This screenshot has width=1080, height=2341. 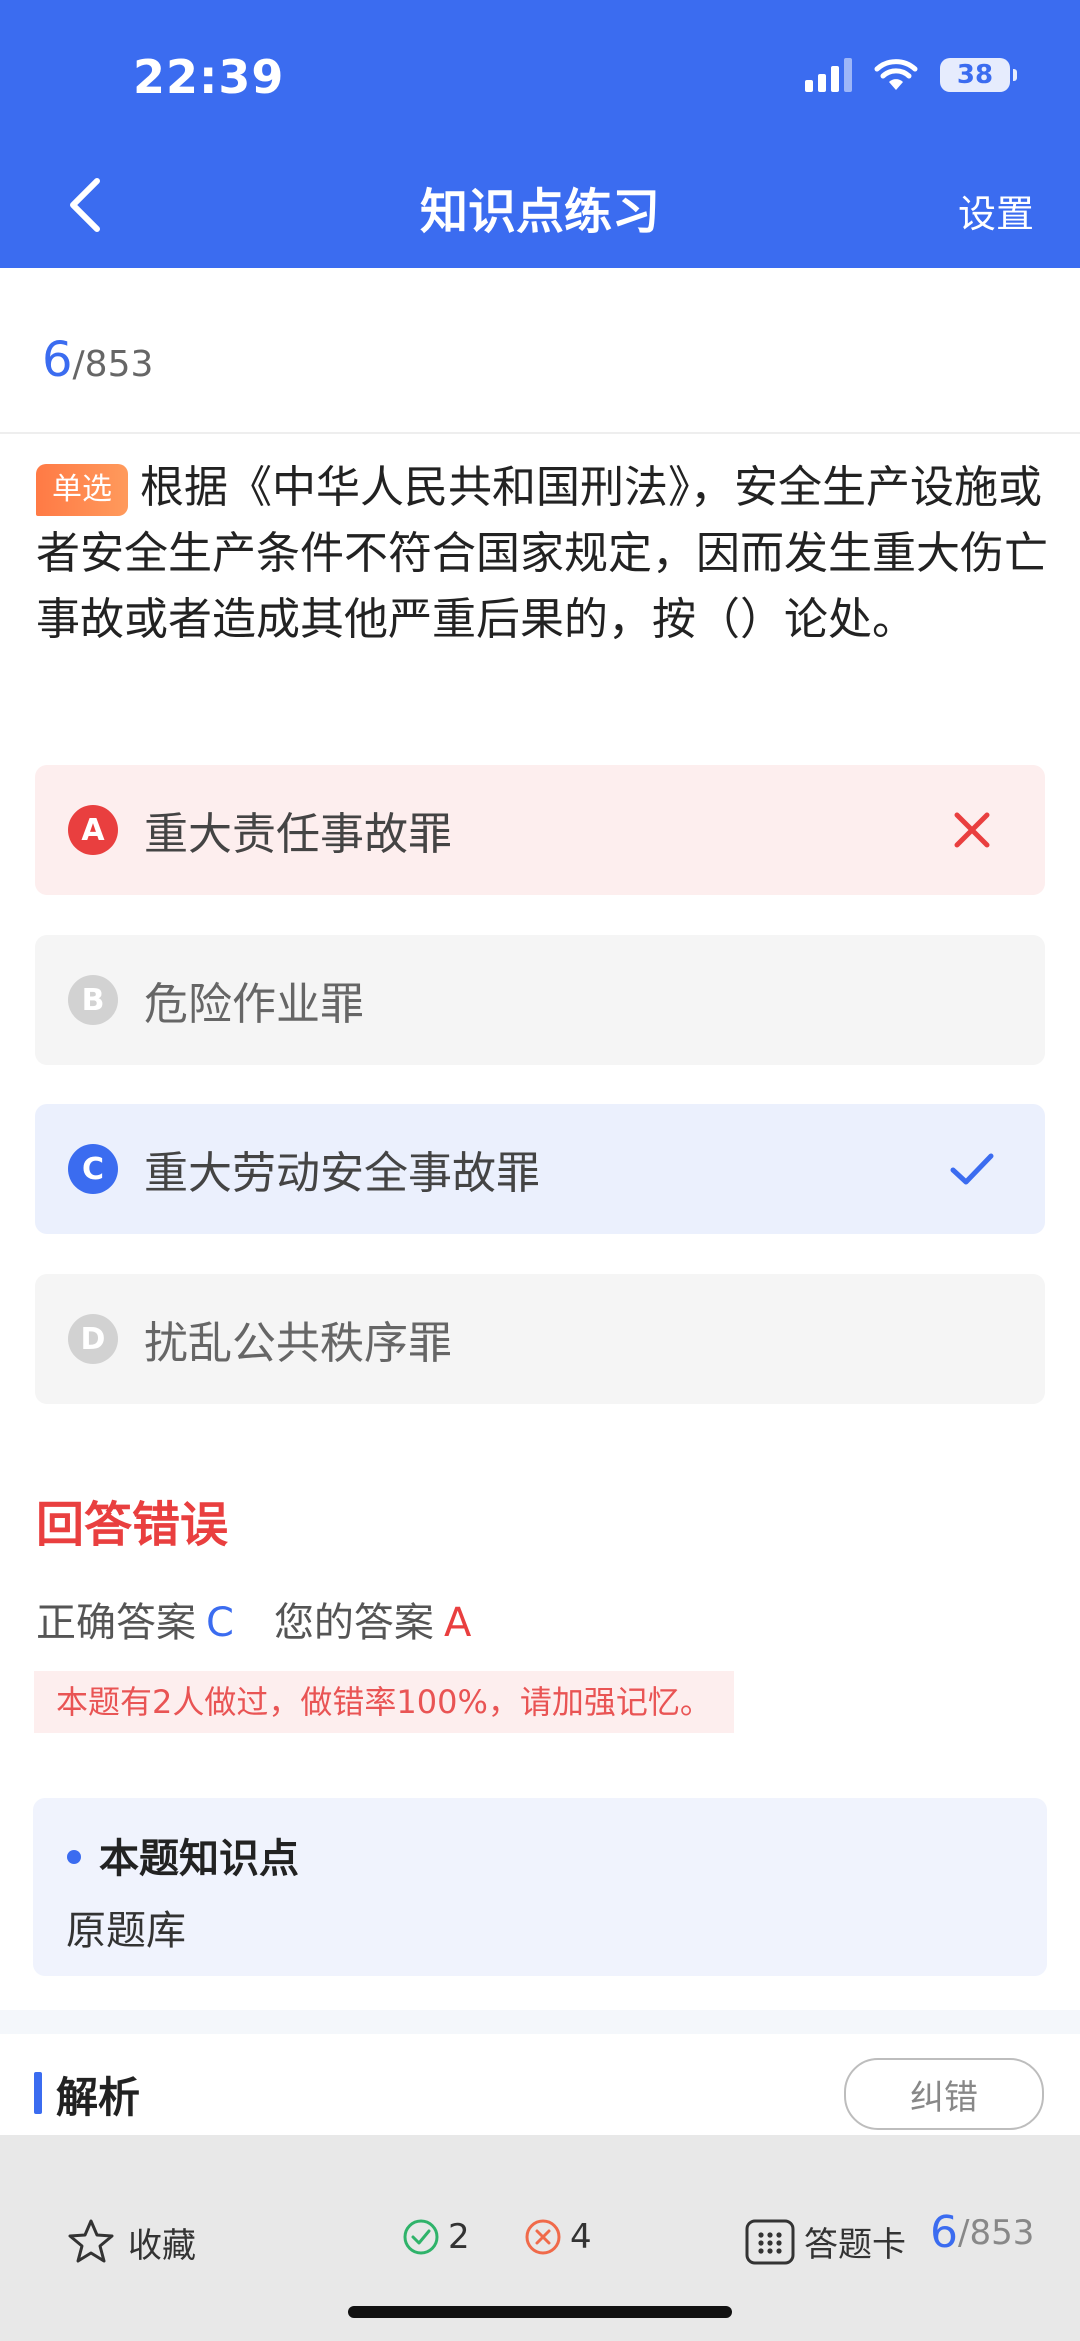 I want to click on knowledge-point-value: 原题库, so click(x=126, y=1931).